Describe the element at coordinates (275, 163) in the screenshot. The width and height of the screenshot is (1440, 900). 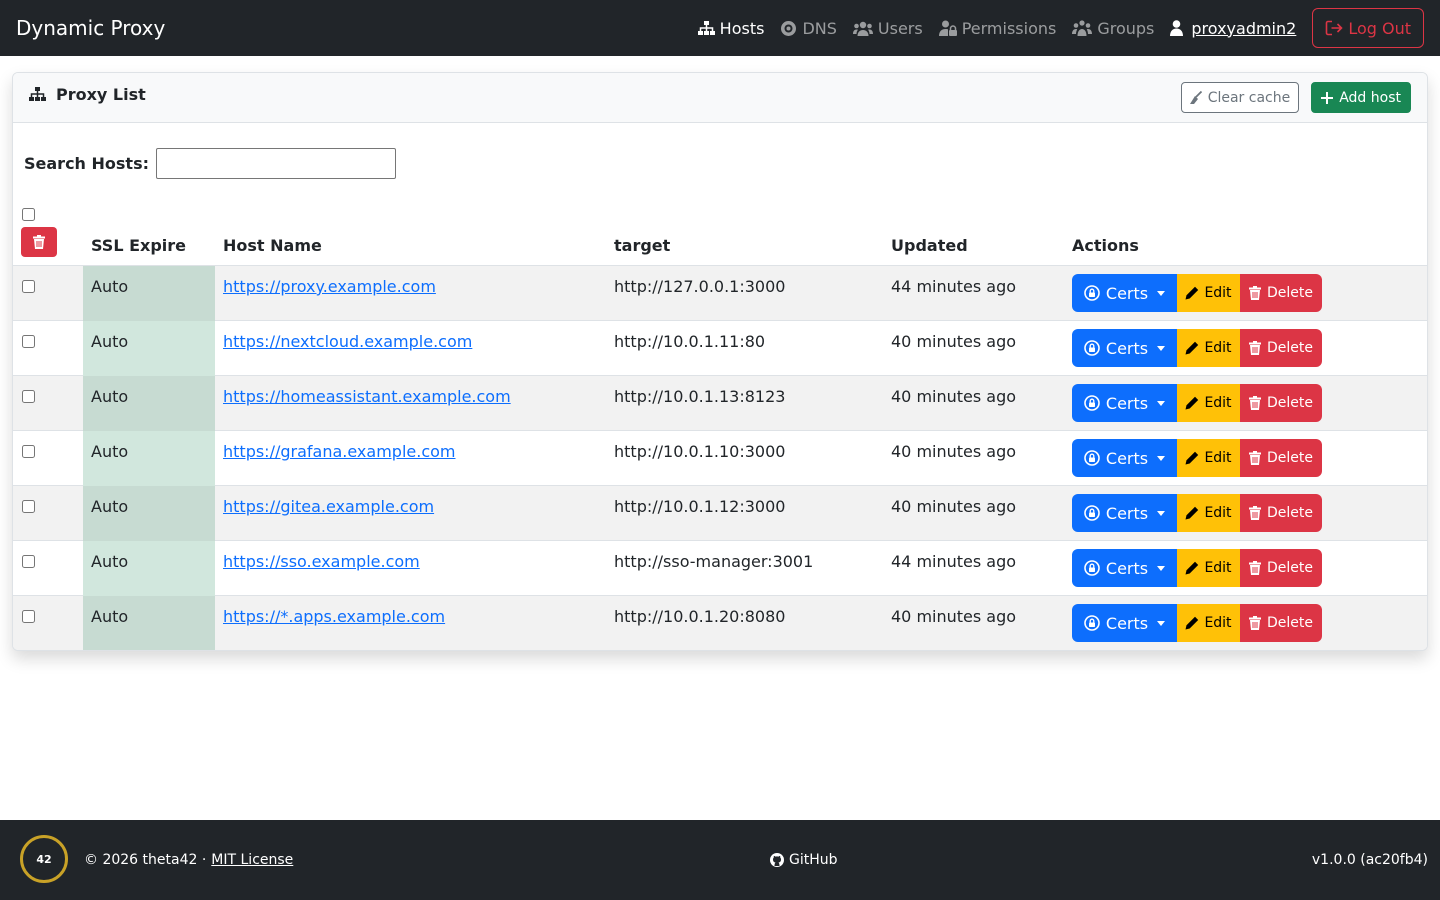
I see `search-hosts-input` at that location.